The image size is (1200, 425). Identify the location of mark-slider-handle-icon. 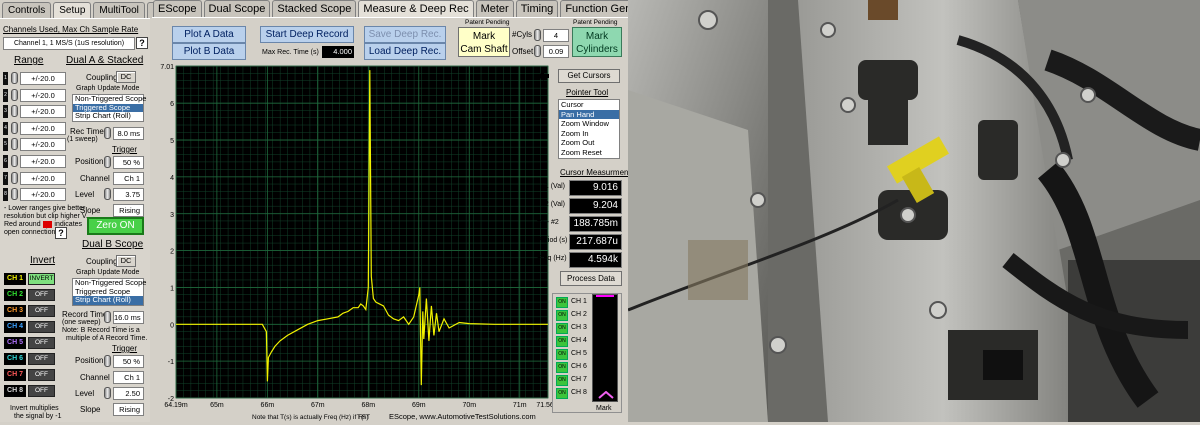
(606, 395).